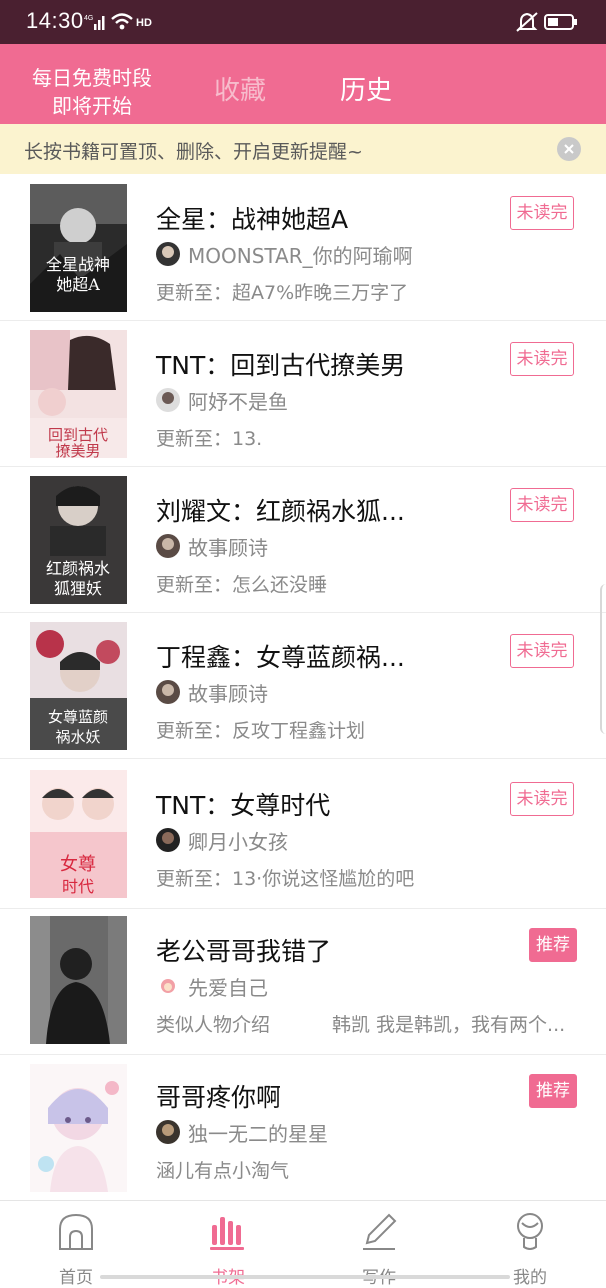 The image size is (606, 1288). What do you see at coordinates (209, 439) in the screenshot?
I see `update-info: 更新至：13.` at bounding box center [209, 439].